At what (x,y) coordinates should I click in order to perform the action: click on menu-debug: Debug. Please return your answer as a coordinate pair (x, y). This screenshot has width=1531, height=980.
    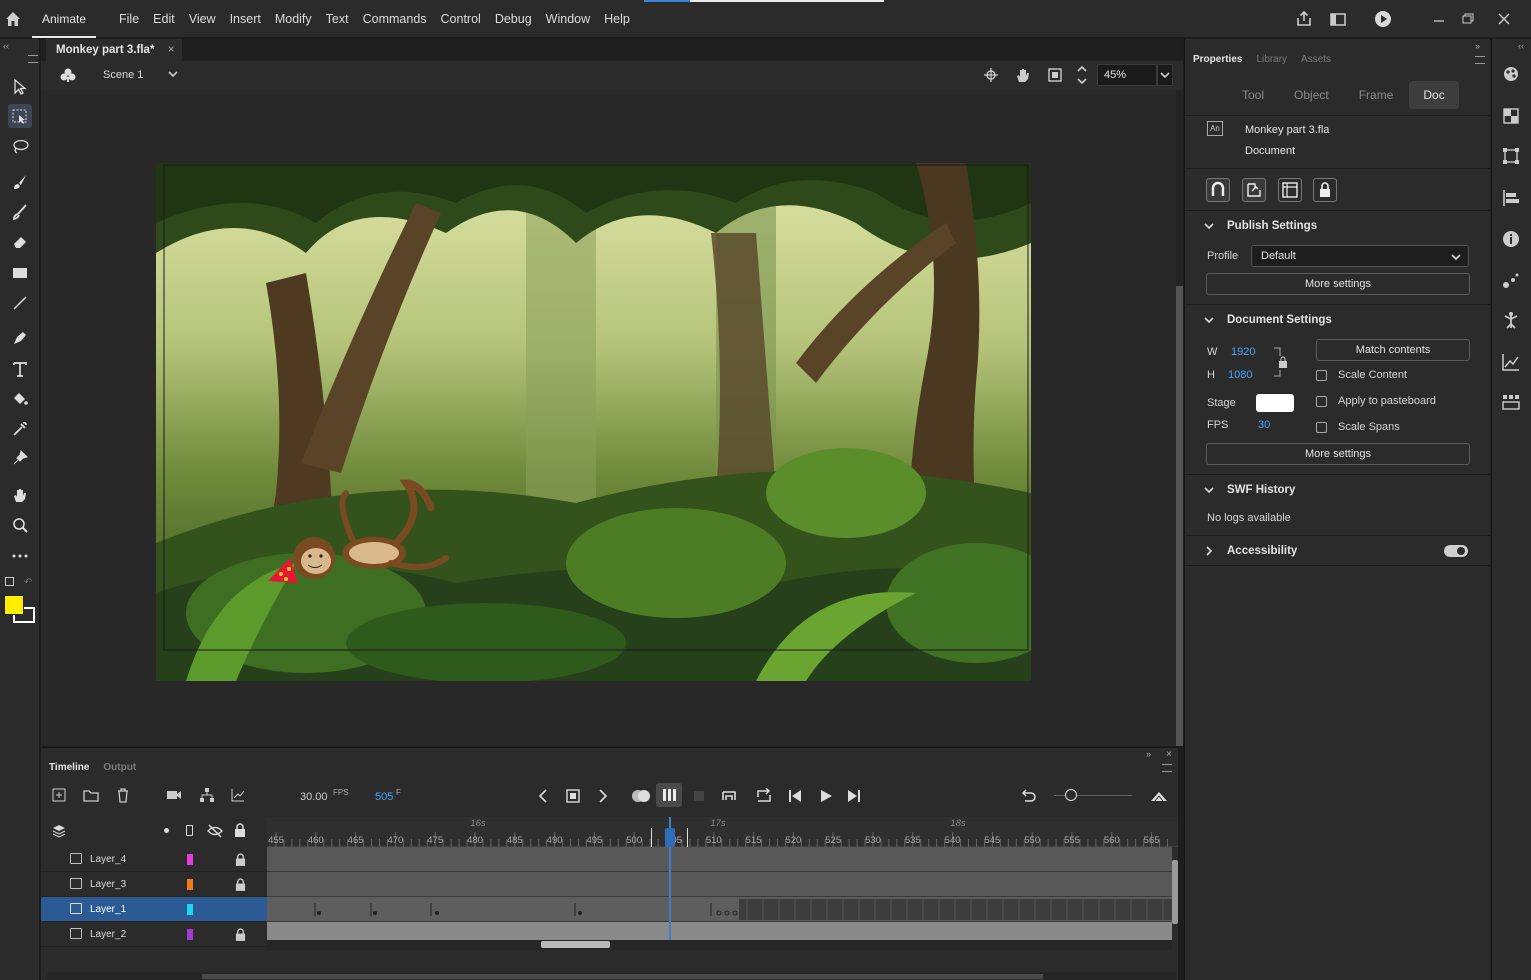
    Looking at the image, I should click on (513, 19).